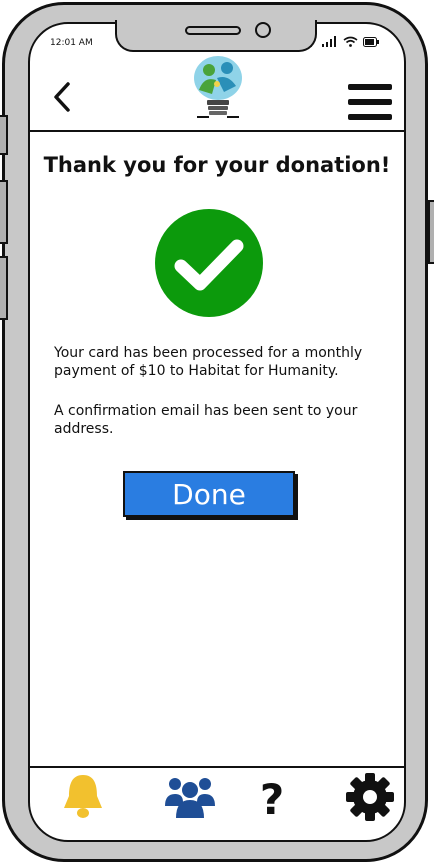 The image size is (434, 867). Describe the element at coordinates (371, 42) in the screenshot. I see `battery-icon` at that location.